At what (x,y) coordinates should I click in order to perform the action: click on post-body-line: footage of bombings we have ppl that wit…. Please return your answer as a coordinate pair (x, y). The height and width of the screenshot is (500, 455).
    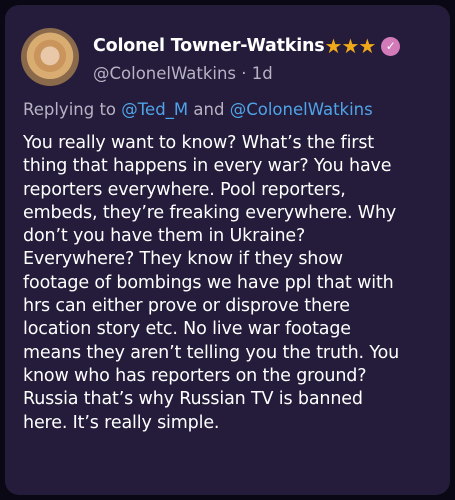
    Looking at the image, I should click on (208, 282).